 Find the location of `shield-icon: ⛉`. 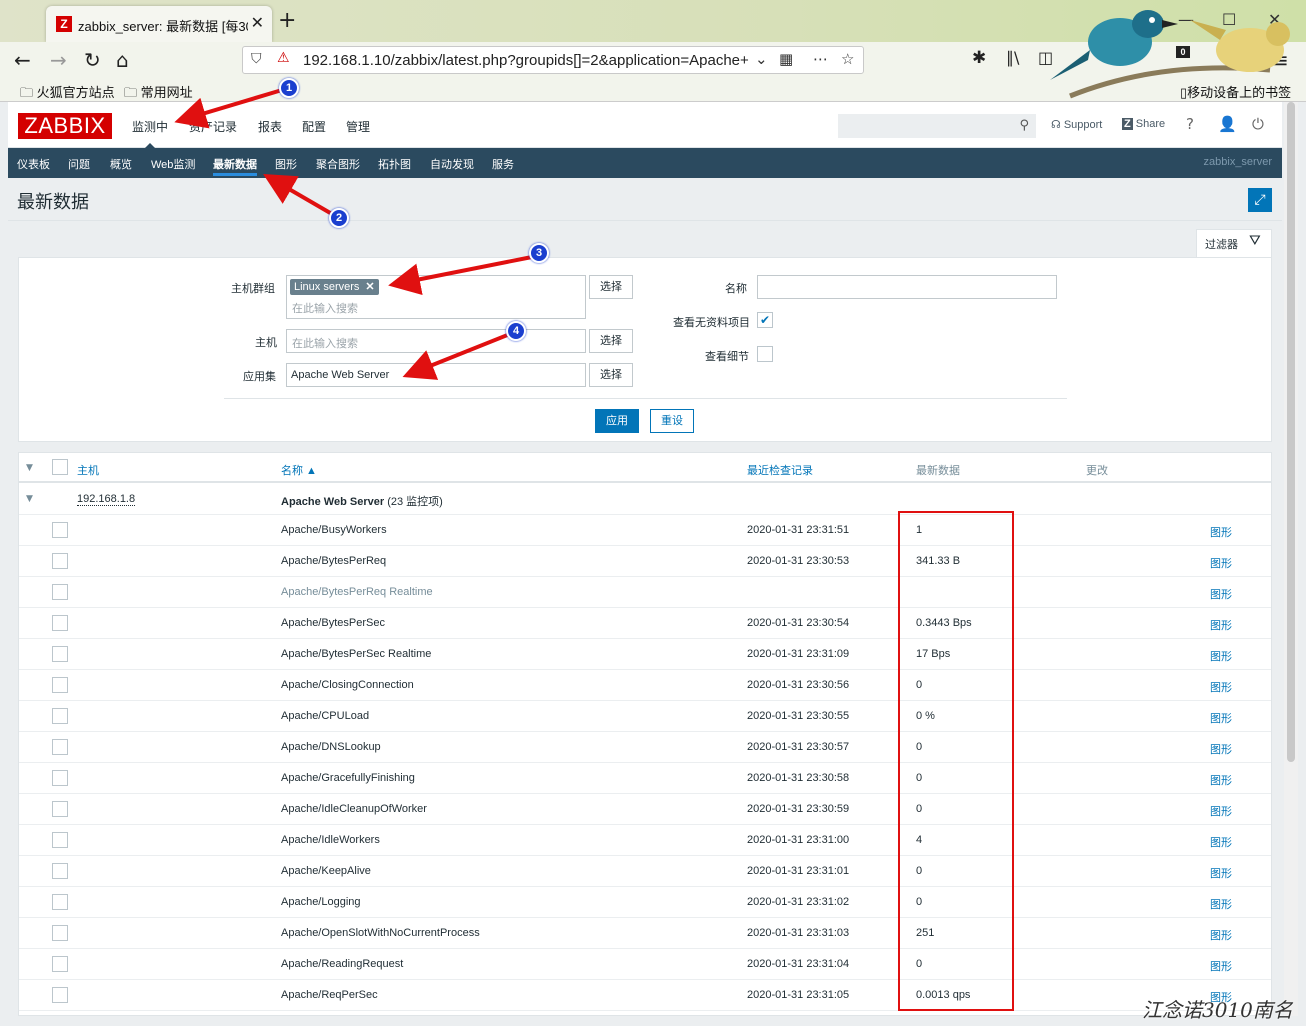

shield-icon: ⛉ is located at coordinates (256, 59).